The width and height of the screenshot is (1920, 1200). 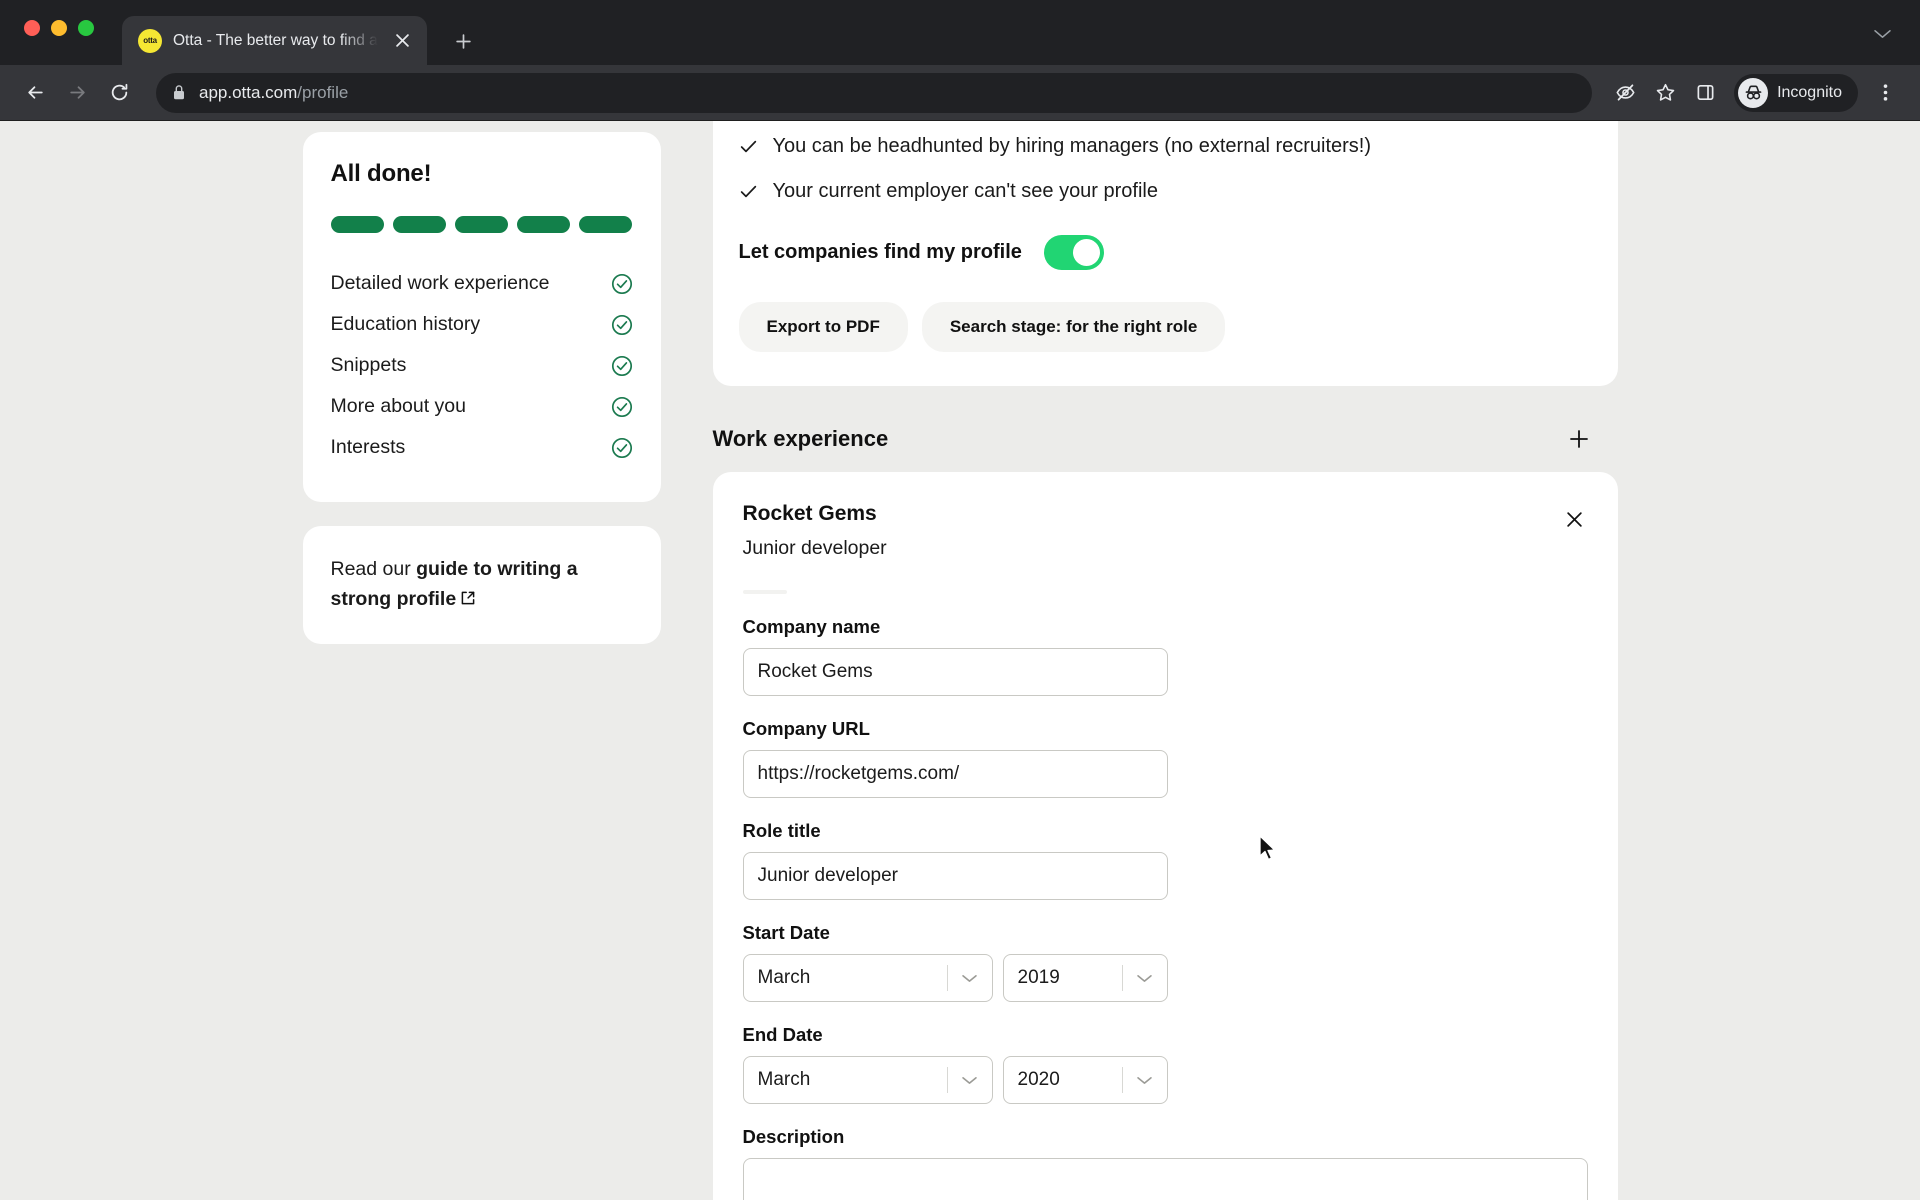 I want to click on browser-toolbar: app.otta.com/profile Incognito, so click(x=960, y=93).